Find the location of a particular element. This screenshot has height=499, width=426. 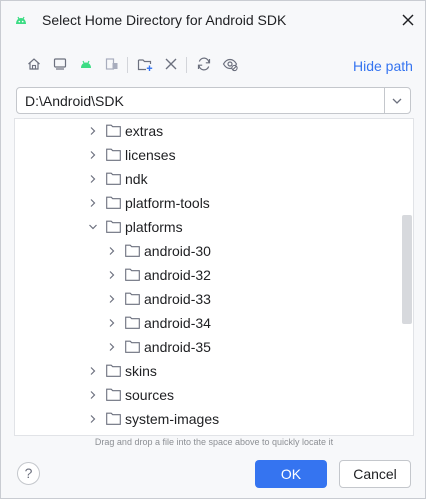

tree-row: system-images is located at coordinates (208, 419).